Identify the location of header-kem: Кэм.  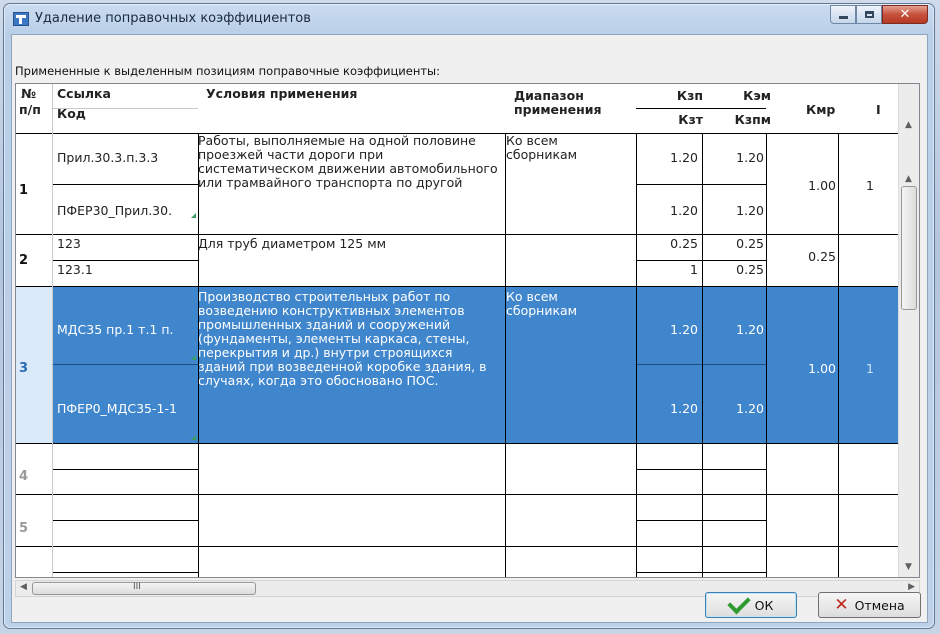
(740, 96).